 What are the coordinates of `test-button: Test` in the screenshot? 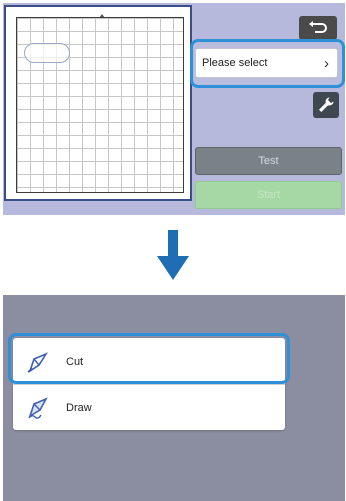 It's located at (268, 161).